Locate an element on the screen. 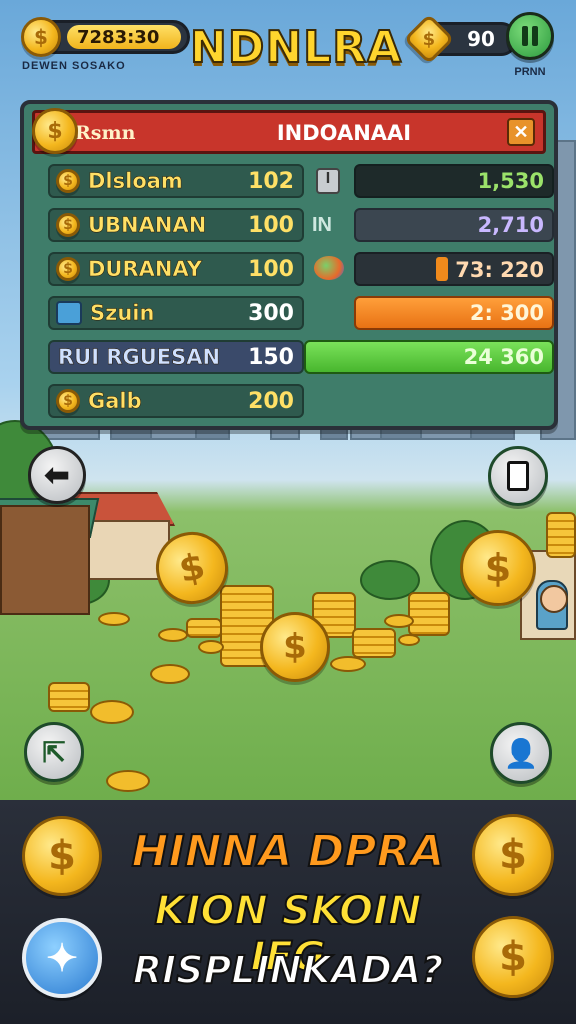 The height and width of the screenshot is (1024, 576). rank-badge: I is located at coordinates (328, 181).